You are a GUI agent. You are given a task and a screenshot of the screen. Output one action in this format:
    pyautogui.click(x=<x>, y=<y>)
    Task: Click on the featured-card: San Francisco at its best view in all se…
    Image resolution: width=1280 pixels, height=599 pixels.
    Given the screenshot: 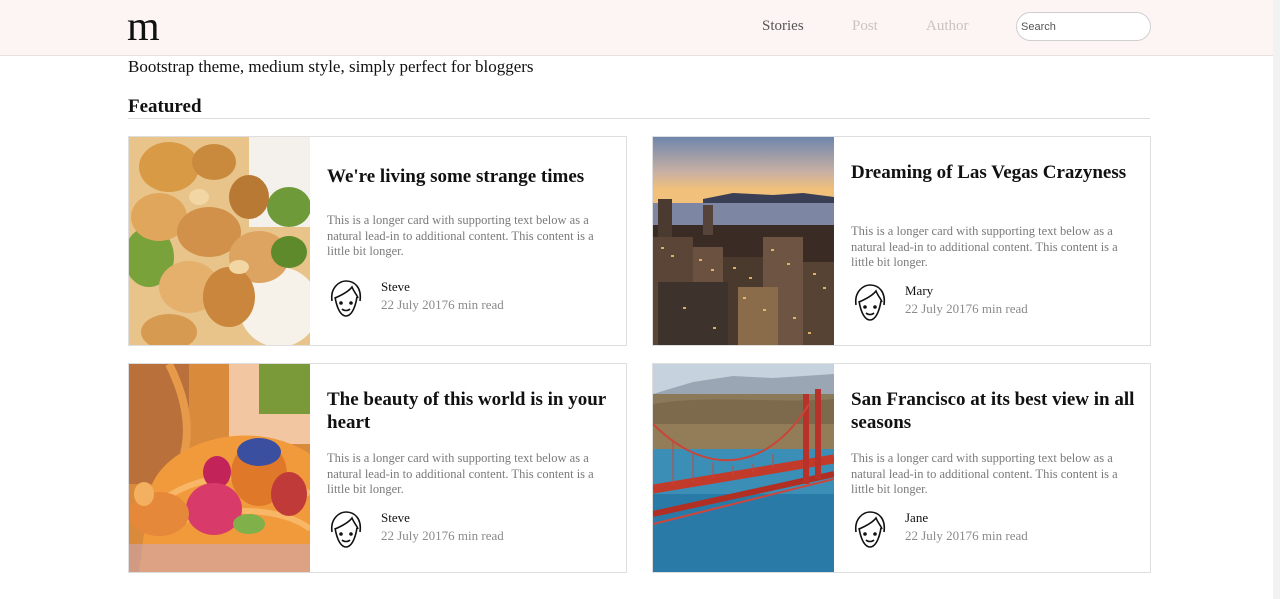 What is the action you would take?
    pyautogui.click(x=901, y=468)
    